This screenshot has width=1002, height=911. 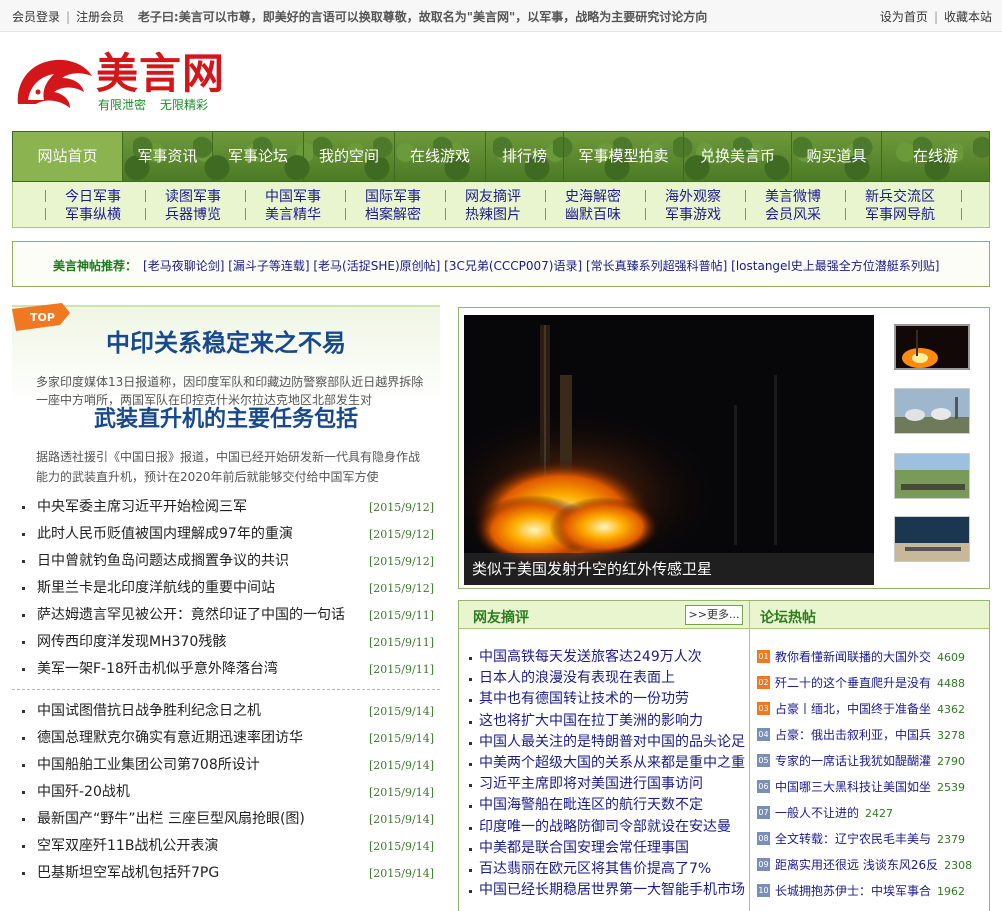 What do you see at coordinates (900, 214) in the screenshot?
I see `subnav-link: 军事网导航` at bounding box center [900, 214].